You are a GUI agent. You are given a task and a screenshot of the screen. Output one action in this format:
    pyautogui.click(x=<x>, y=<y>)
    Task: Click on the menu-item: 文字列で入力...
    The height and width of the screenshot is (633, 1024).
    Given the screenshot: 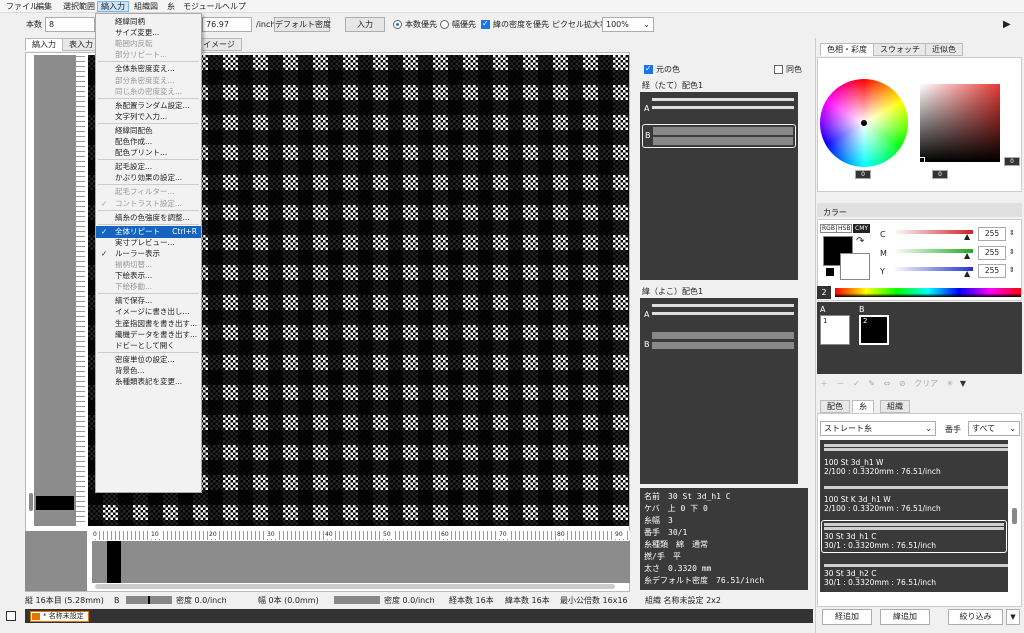 What is the action you would take?
    pyautogui.click(x=148, y=117)
    